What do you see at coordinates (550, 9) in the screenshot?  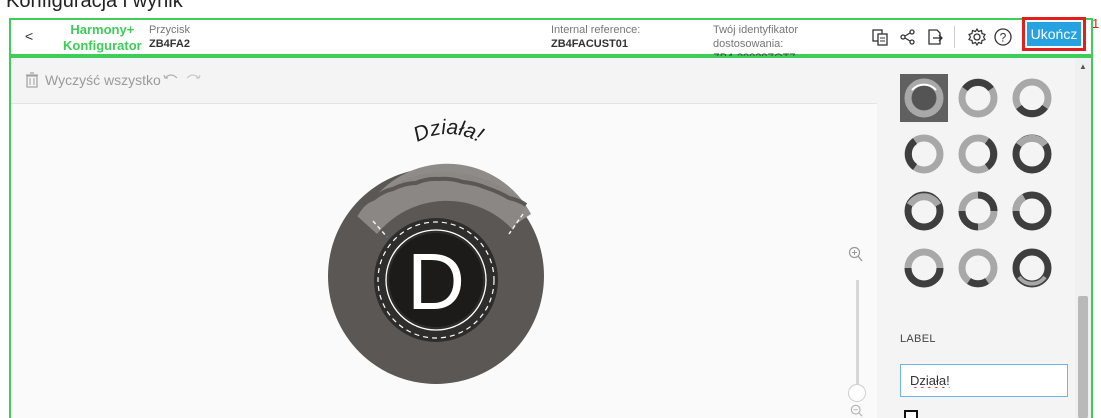 I see `cropped-heading: Konfiguracja i wynik` at bounding box center [550, 9].